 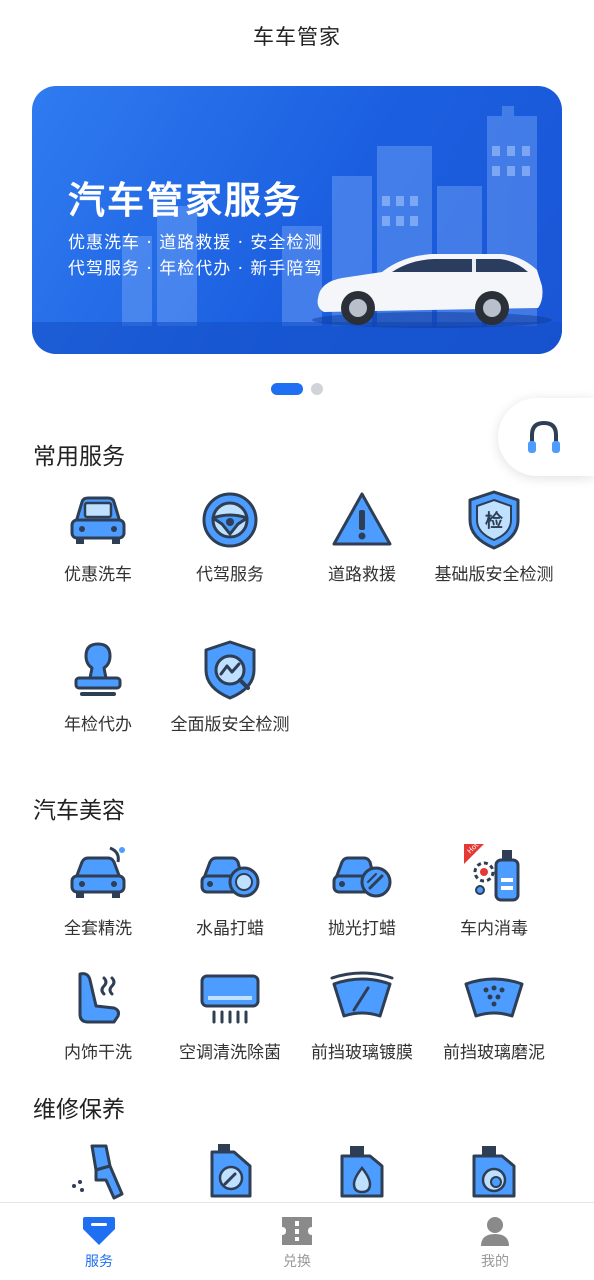 What do you see at coordinates (362, 900) in the screenshot?
I see `service-polish-wax: 抛光打蜡` at bounding box center [362, 900].